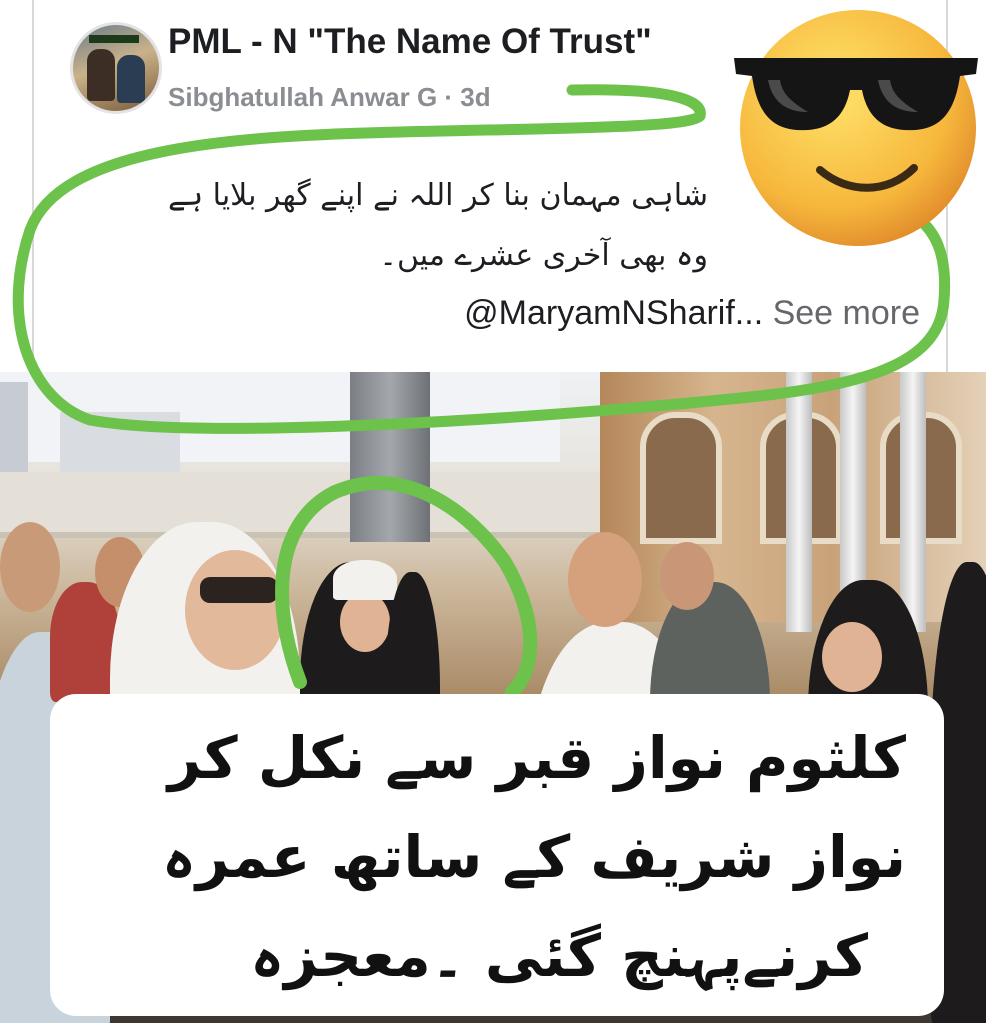 This screenshot has height=1023, width=986. Describe the element at coordinates (365, 580) in the screenshot. I see `white-headband` at that location.